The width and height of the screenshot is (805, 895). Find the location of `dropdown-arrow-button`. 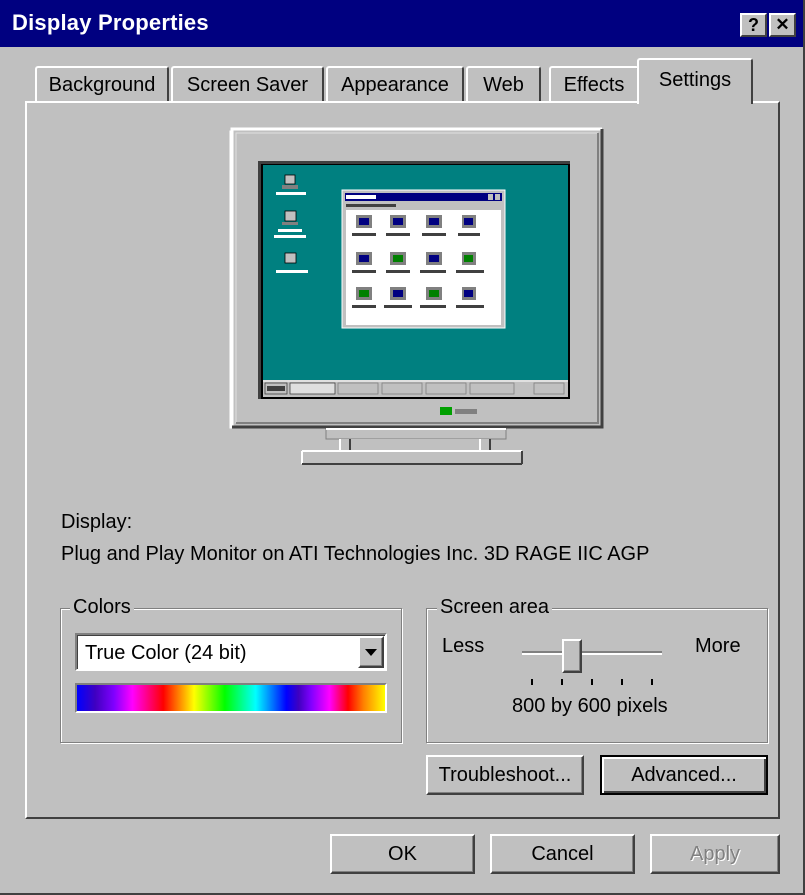

dropdown-arrow-button is located at coordinates (371, 652).